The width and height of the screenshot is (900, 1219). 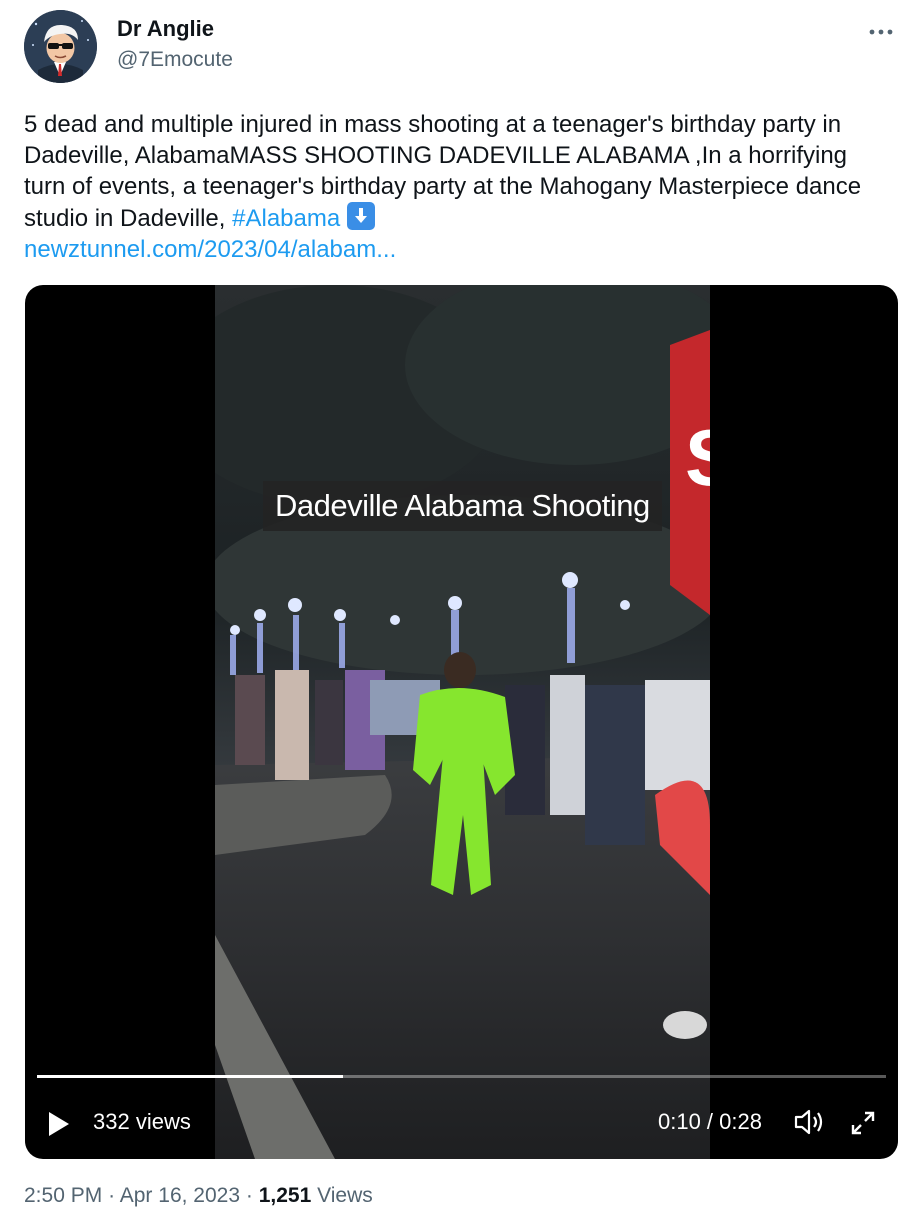 What do you see at coordinates (697, 457) in the screenshot?
I see `svg-text: S` at bounding box center [697, 457].